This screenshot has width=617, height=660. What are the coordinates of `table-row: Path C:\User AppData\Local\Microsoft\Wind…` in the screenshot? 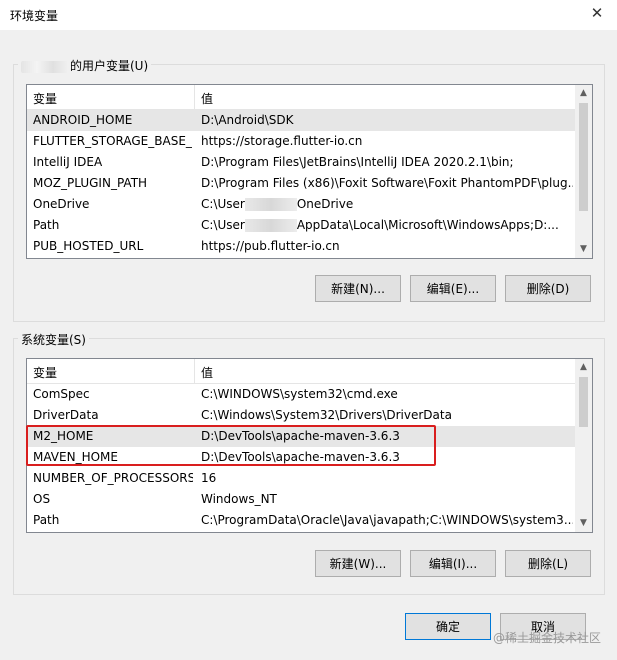 It's located at (301, 225).